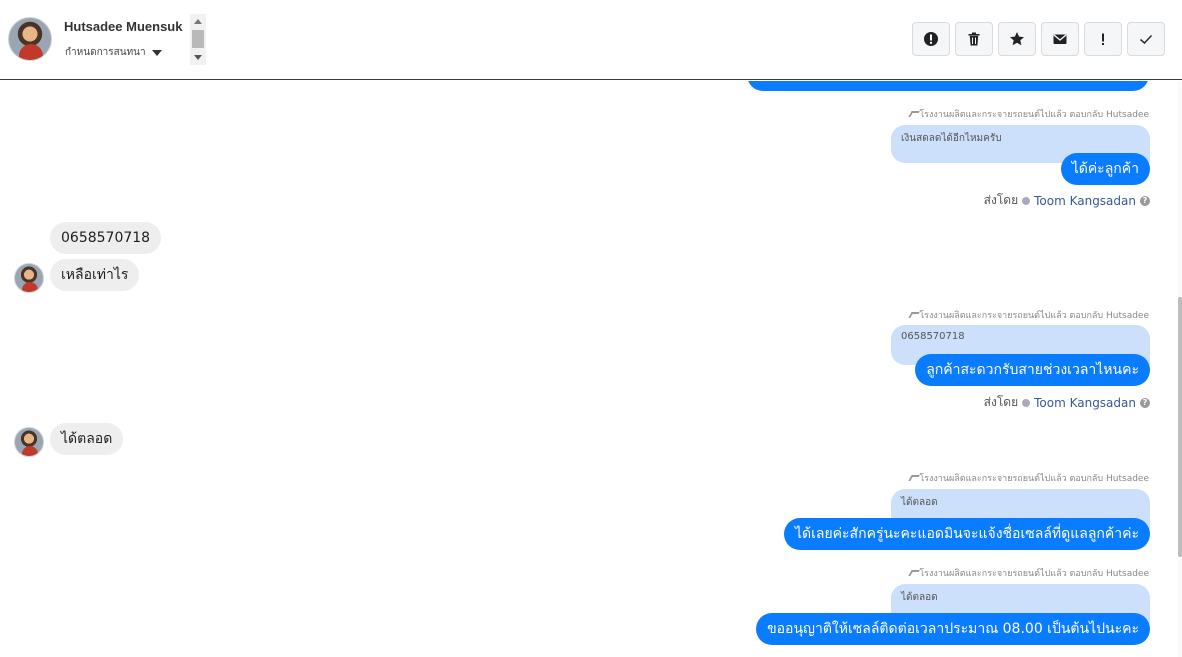  I want to click on header-scrollbar, so click(198, 39).